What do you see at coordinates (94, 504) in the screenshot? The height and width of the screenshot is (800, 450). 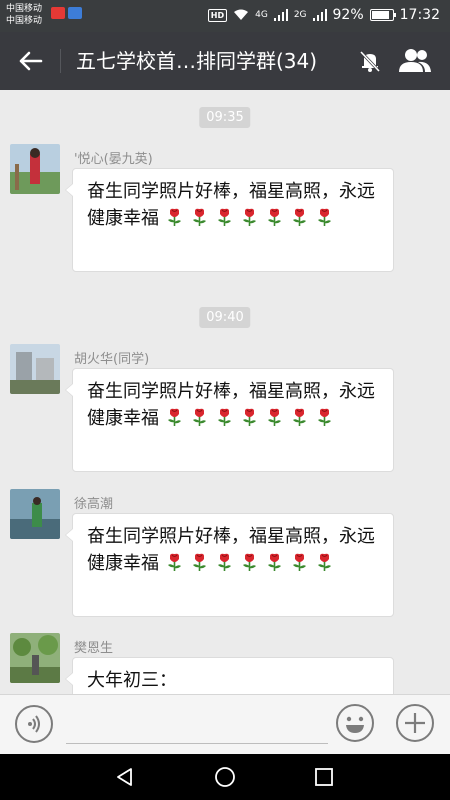 I see `sender-name: 徐高潮` at bounding box center [94, 504].